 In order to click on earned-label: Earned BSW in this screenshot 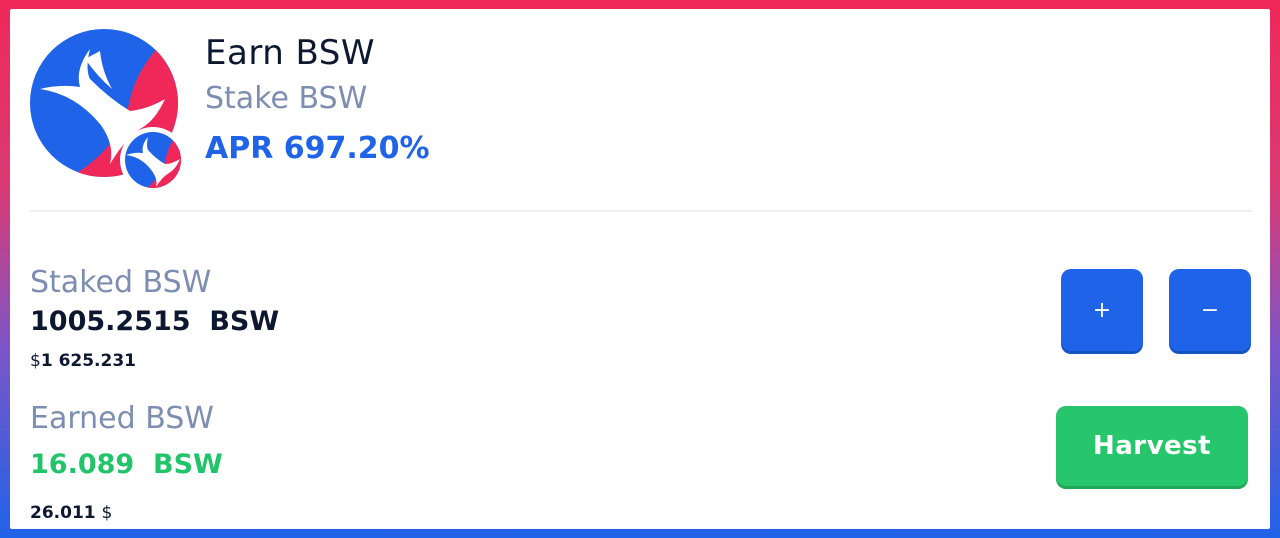, I will do `click(122, 418)`.